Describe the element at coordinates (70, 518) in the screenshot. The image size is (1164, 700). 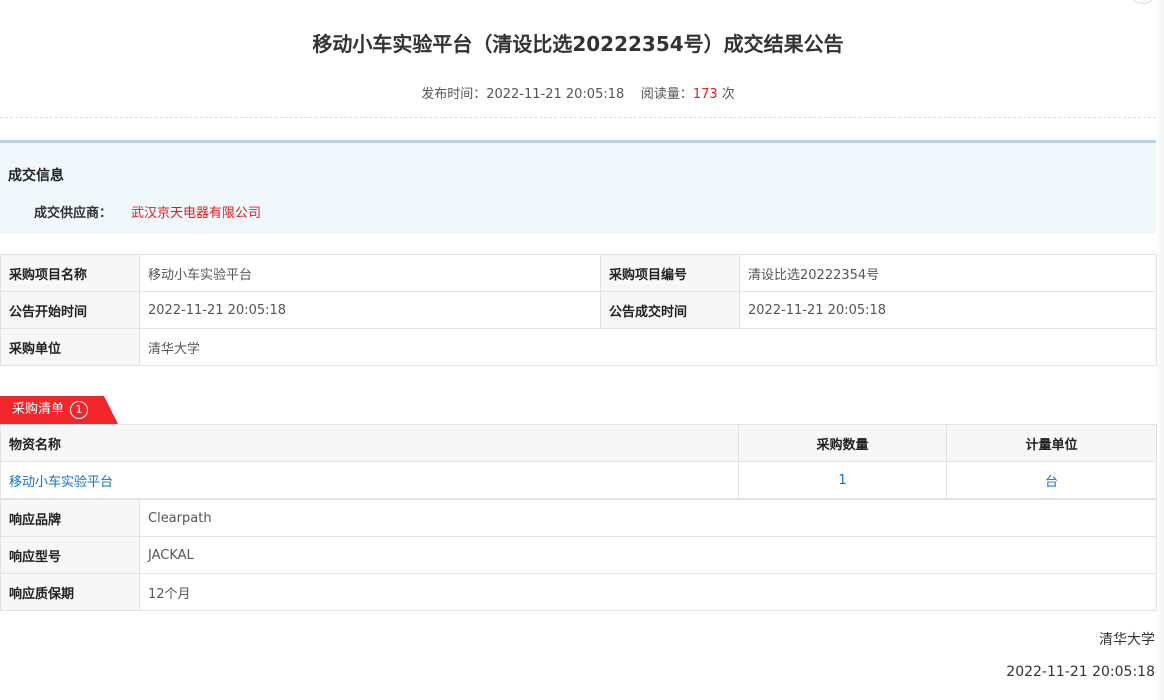
I see `brand-label: 响应品牌` at that location.